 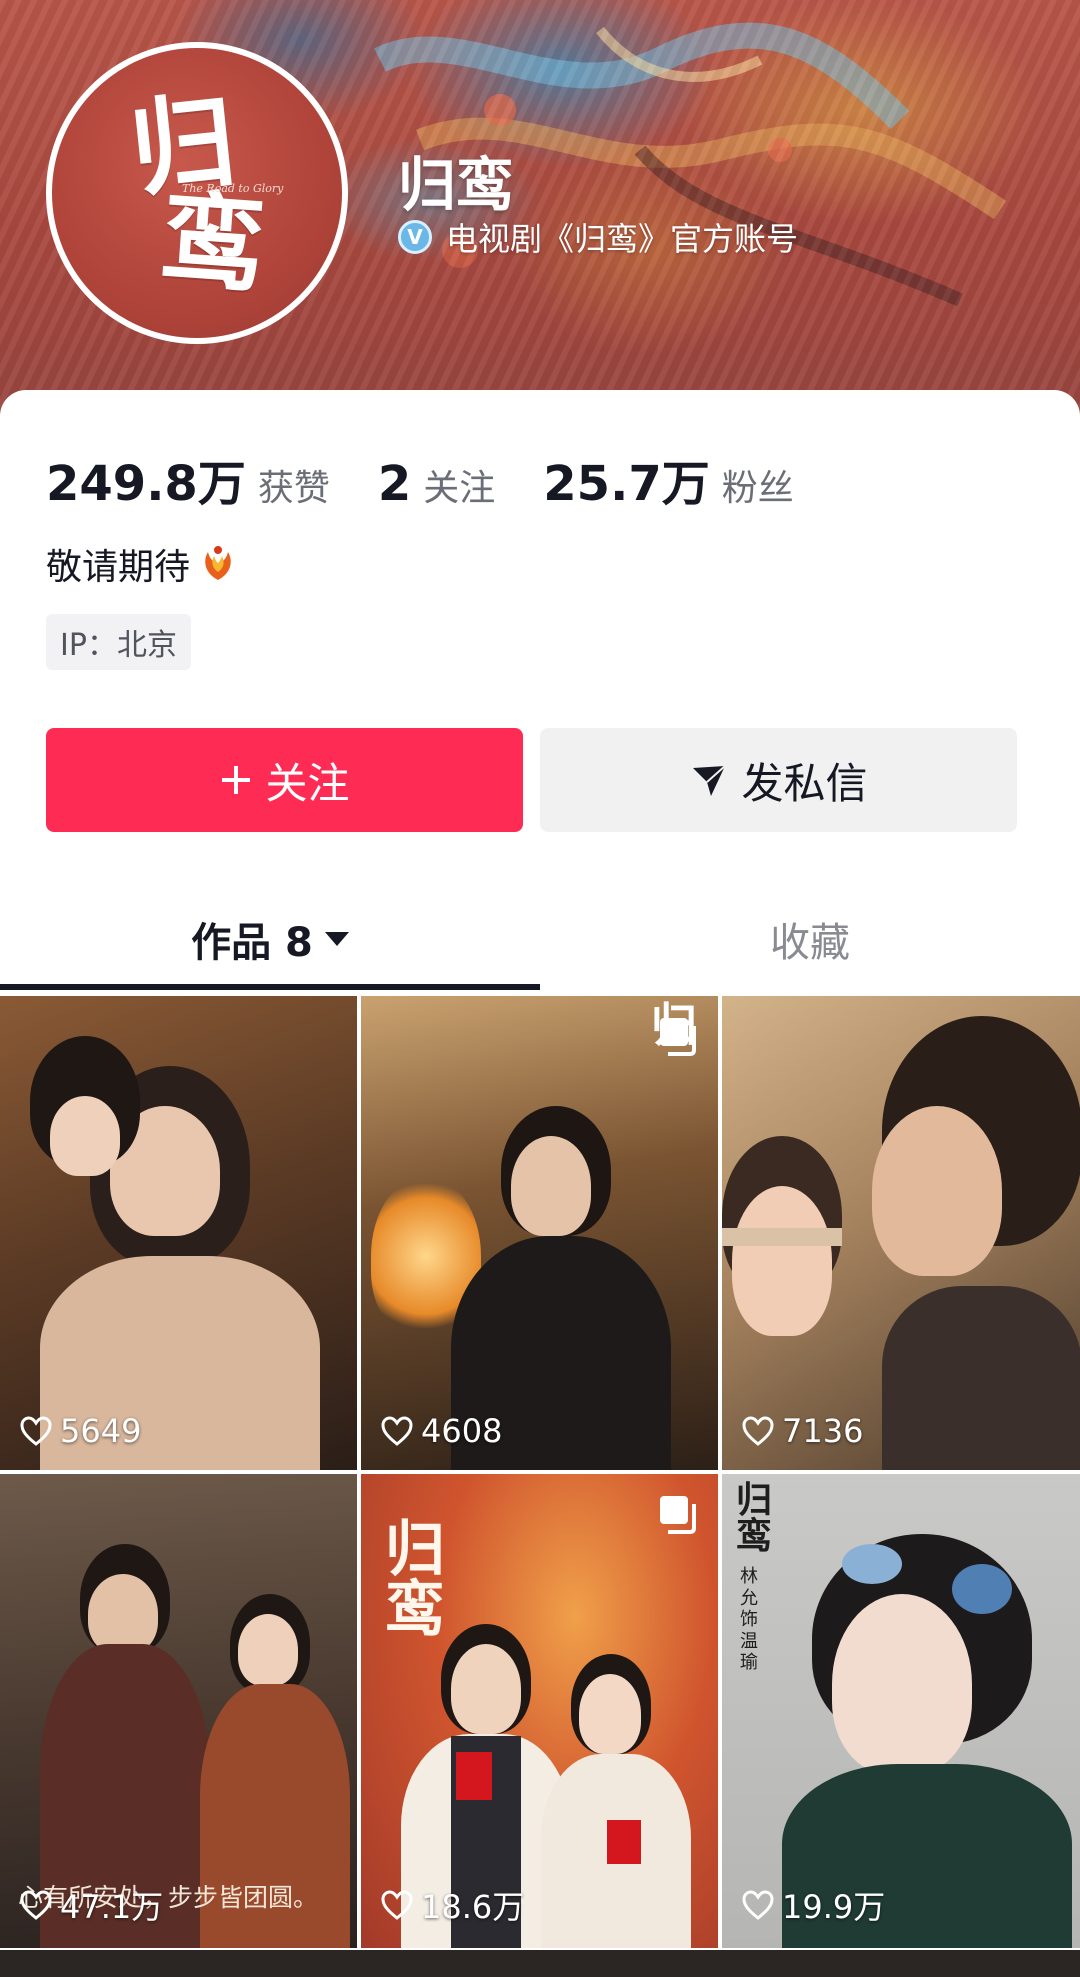 I want to click on video-thumbnail: 归鸾 林允 饰 温瑜, so click(x=901, y=1711).